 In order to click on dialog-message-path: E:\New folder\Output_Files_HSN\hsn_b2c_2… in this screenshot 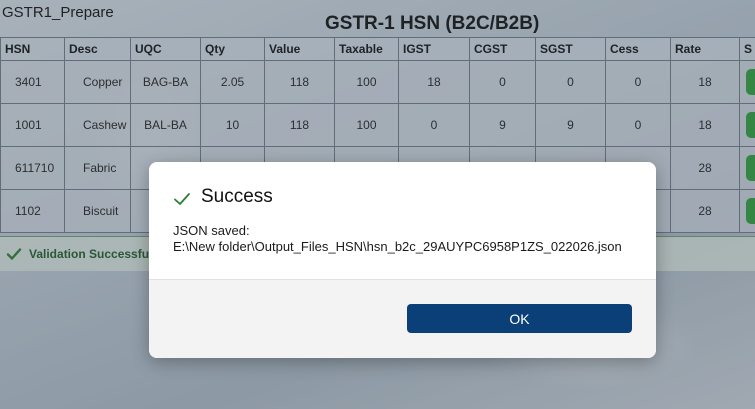, I will do `click(397, 246)`.